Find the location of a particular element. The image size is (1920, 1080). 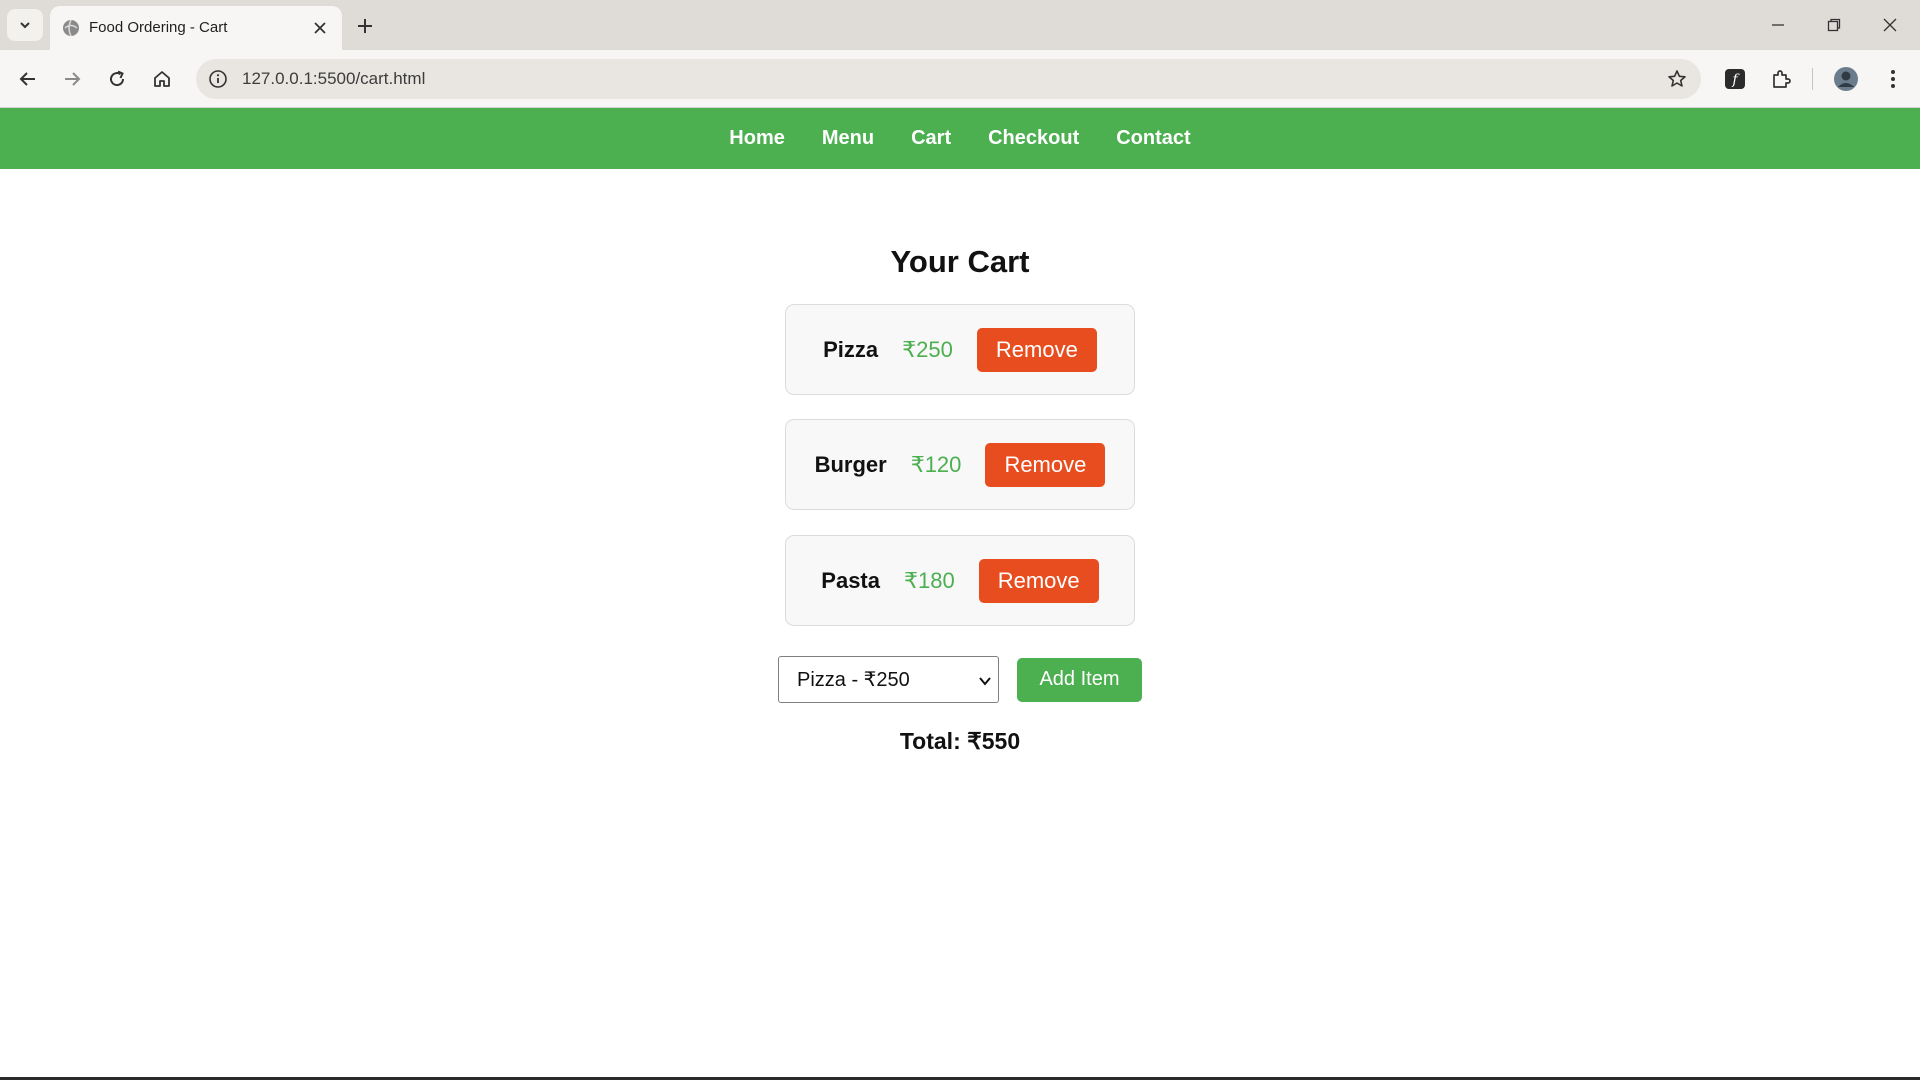

item-name: Burger is located at coordinates (850, 464).